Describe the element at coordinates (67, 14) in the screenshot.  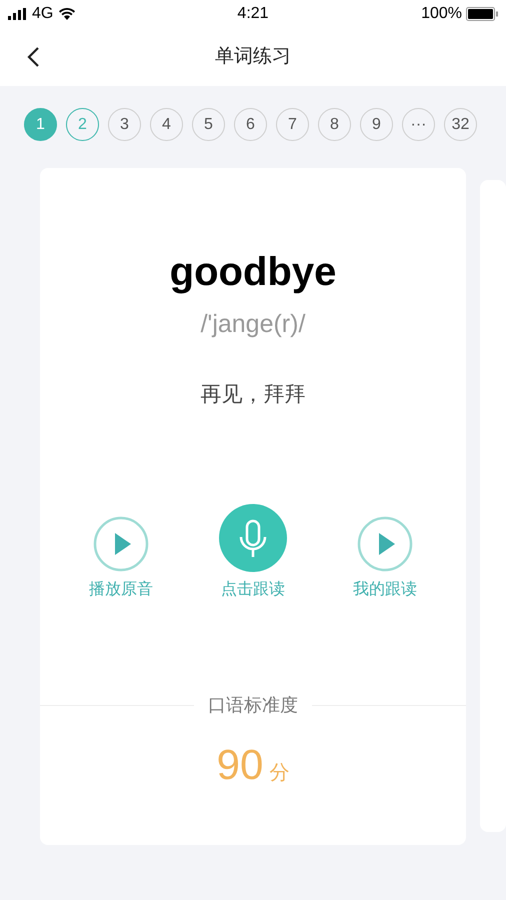
I see `wifi-icon` at that location.